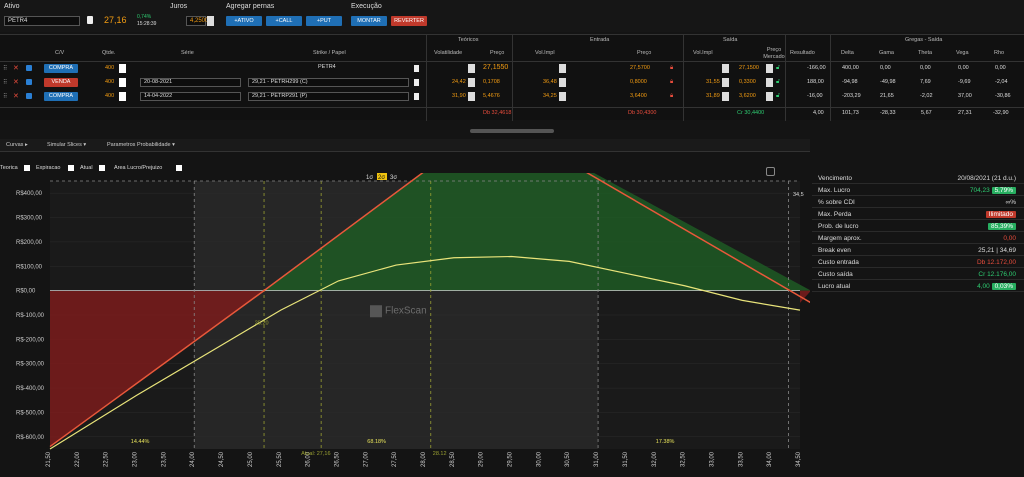  What do you see at coordinates (424, 459) in the screenshot?
I see `x-tick-label: 28,00` at bounding box center [424, 459].